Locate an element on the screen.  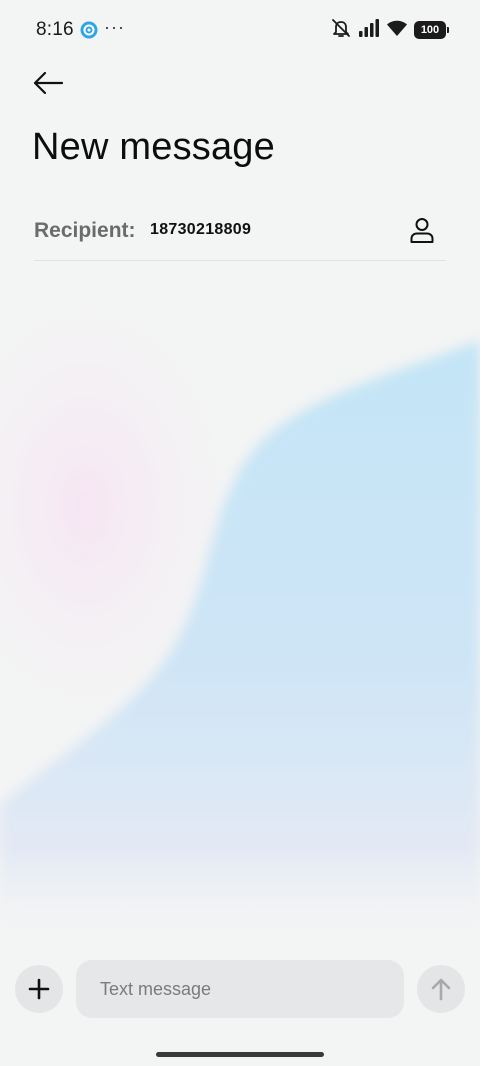
battery-icon: 100 is located at coordinates (431, 30).